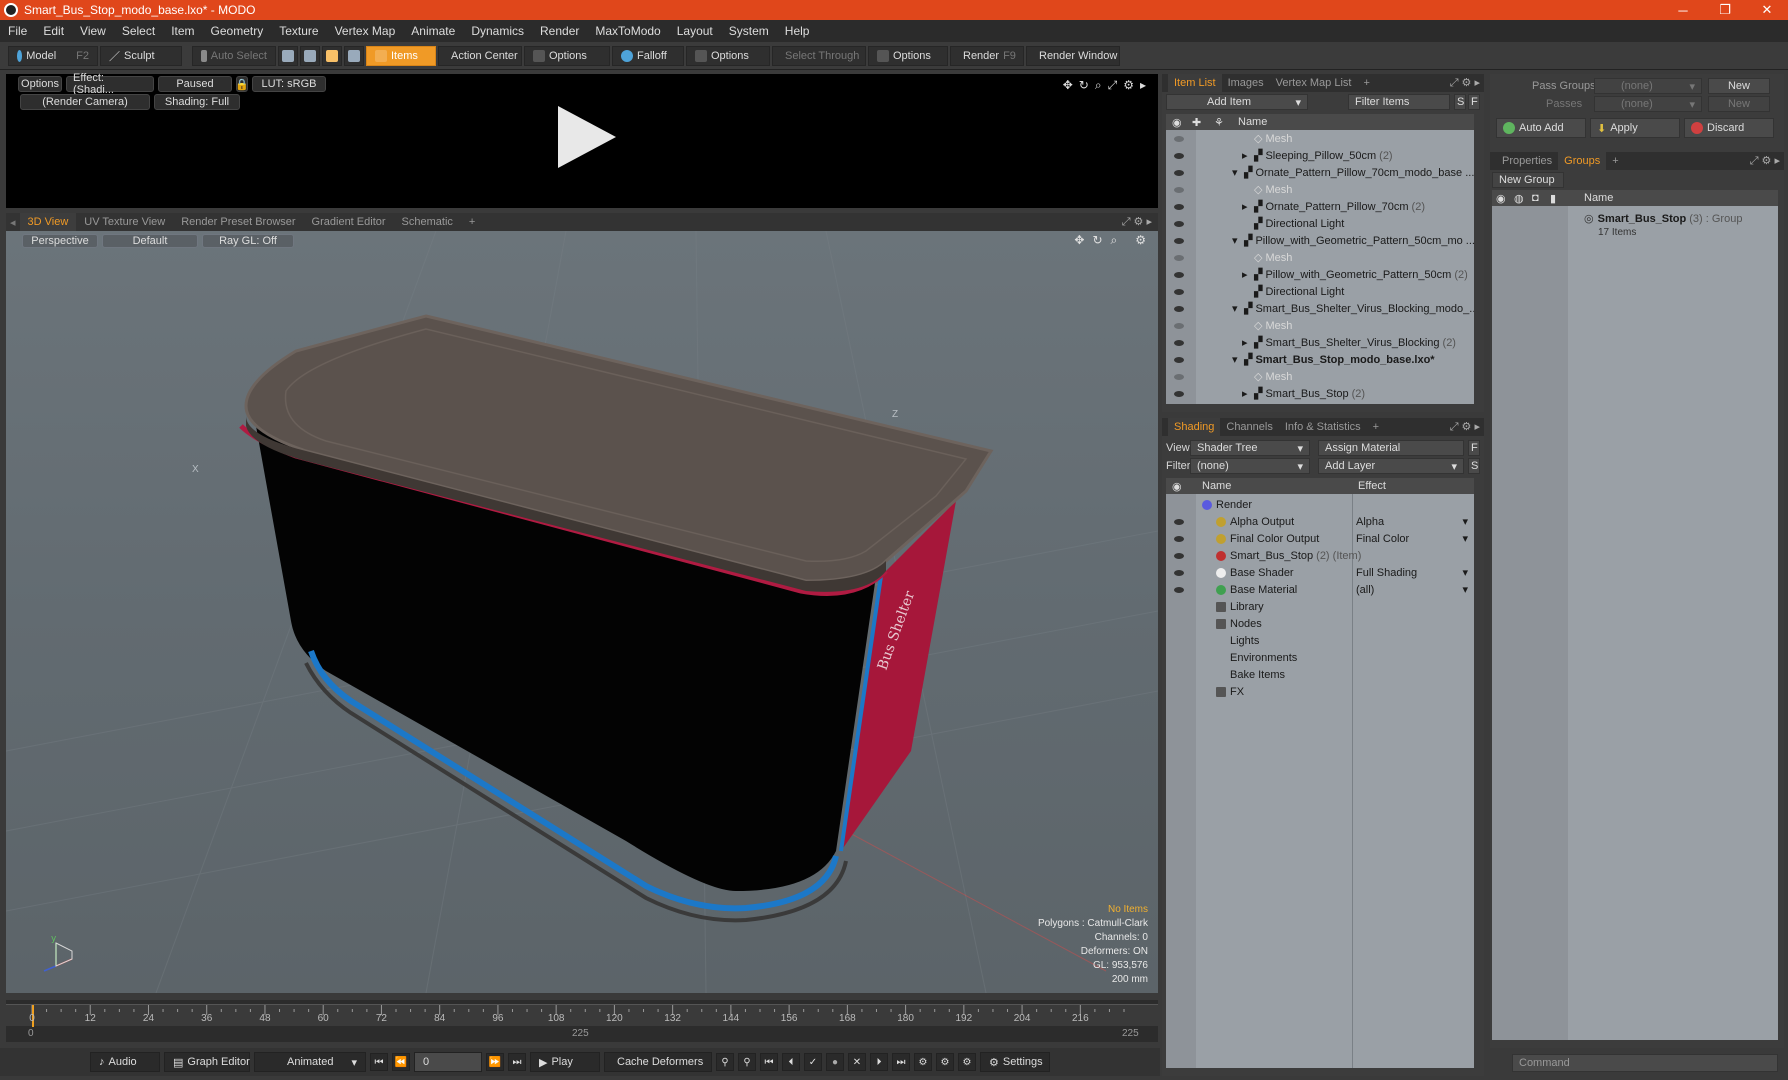 The image size is (1788, 1080). I want to click on play-button: ▶ Play, so click(565, 1062).